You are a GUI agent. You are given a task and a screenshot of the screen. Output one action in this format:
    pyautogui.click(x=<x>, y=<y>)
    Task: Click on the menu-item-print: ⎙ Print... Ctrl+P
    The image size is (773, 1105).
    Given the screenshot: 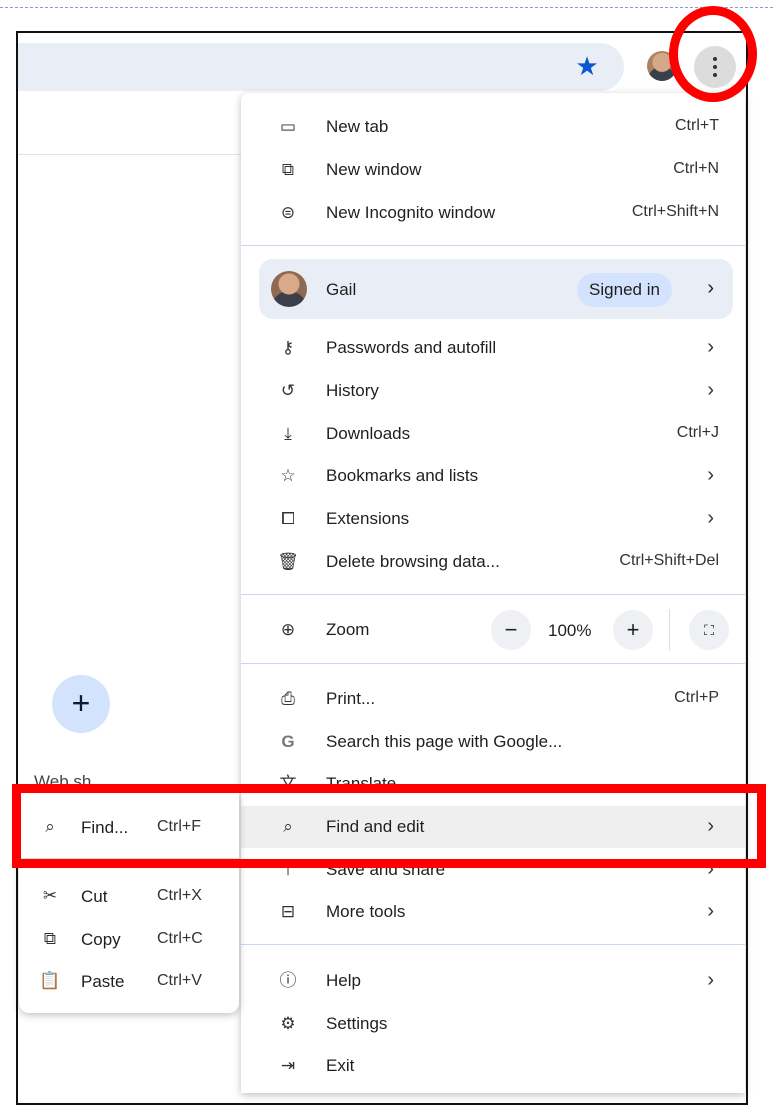 What is the action you would take?
    pyautogui.click(x=493, y=699)
    